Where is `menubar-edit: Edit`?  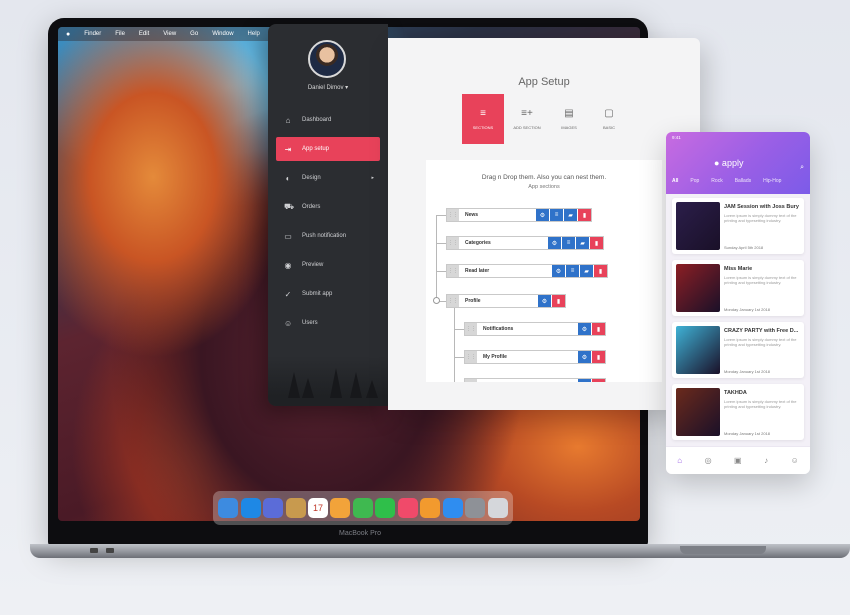 menubar-edit: Edit is located at coordinates (144, 34).